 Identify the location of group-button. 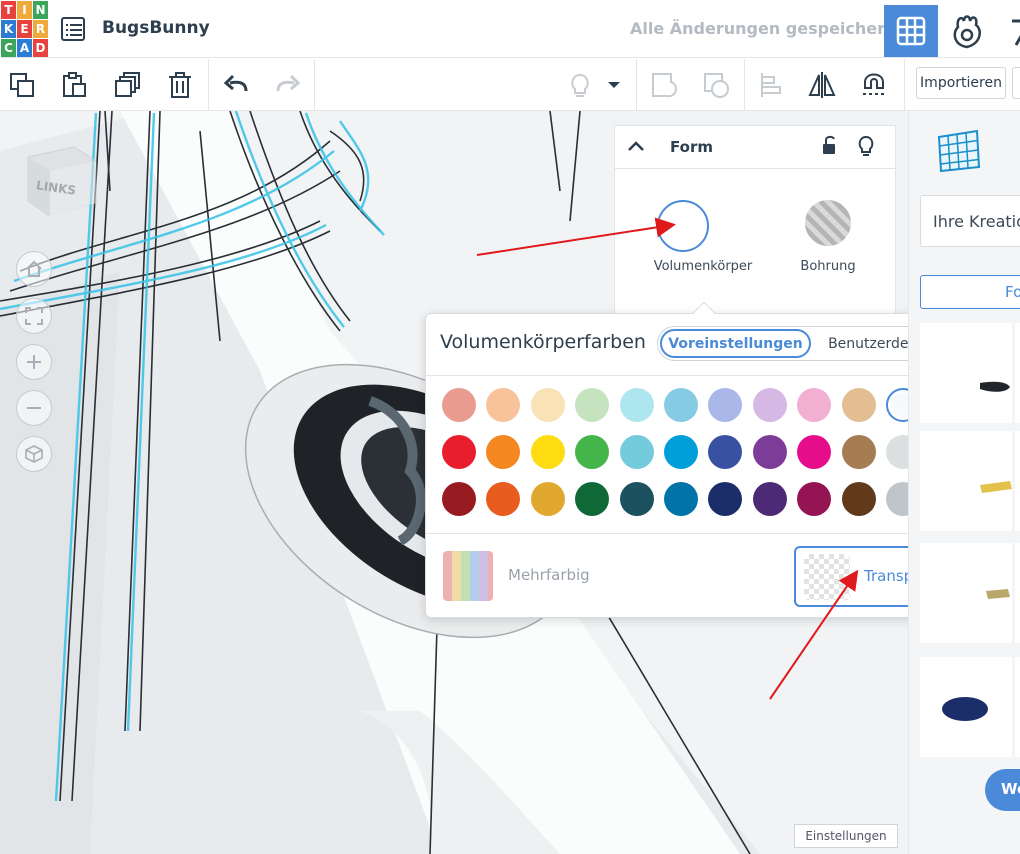
(664, 85).